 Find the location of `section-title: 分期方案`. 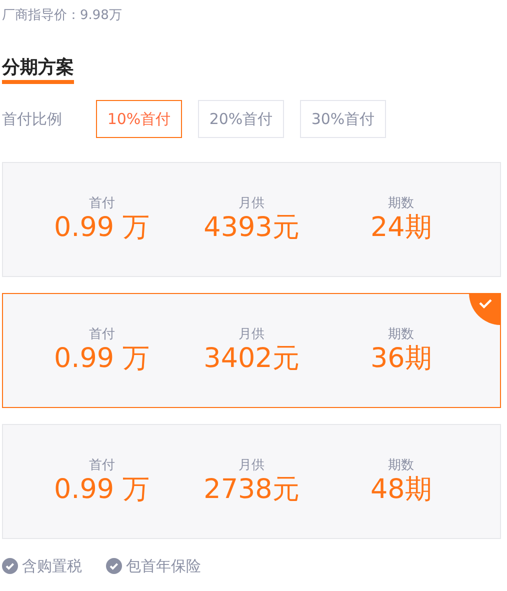

section-title: 分期方案 is located at coordinates (38, 70).